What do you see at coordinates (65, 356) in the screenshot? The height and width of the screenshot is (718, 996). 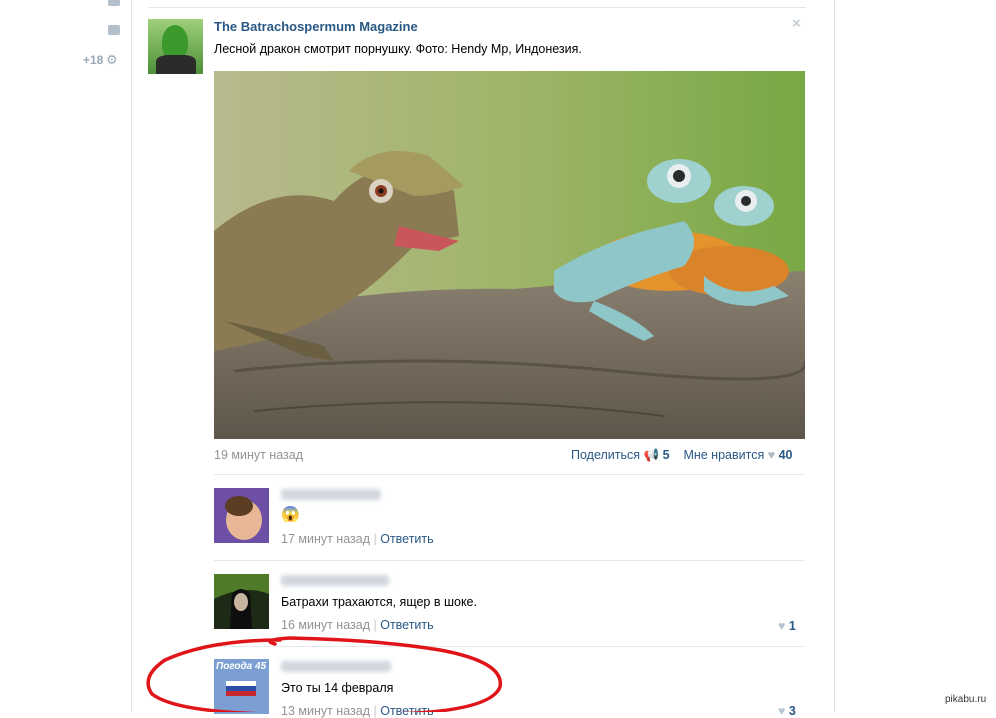 I see `left-sidebar` at bounding box center [65, 356].